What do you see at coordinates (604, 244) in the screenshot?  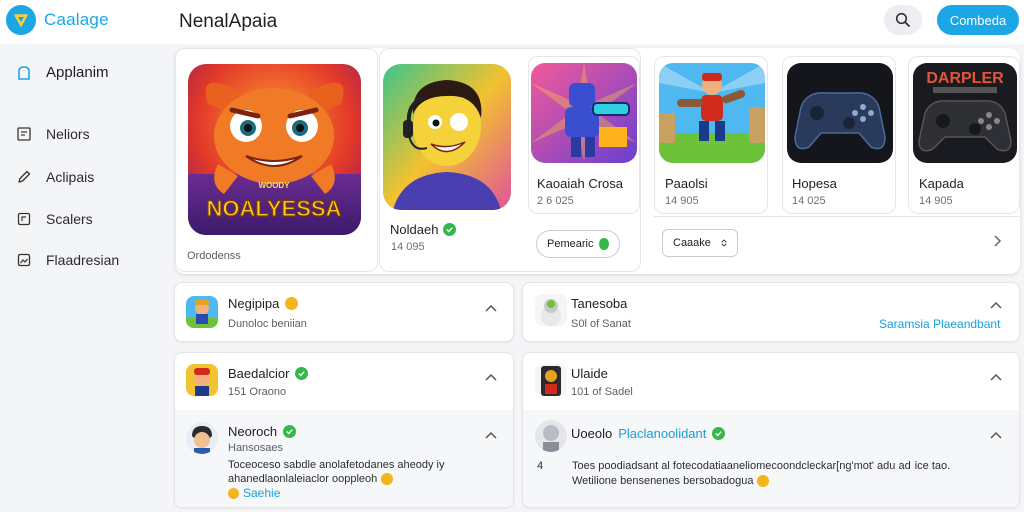 I see `green-coin-icon` at bounding box center [604, 244].